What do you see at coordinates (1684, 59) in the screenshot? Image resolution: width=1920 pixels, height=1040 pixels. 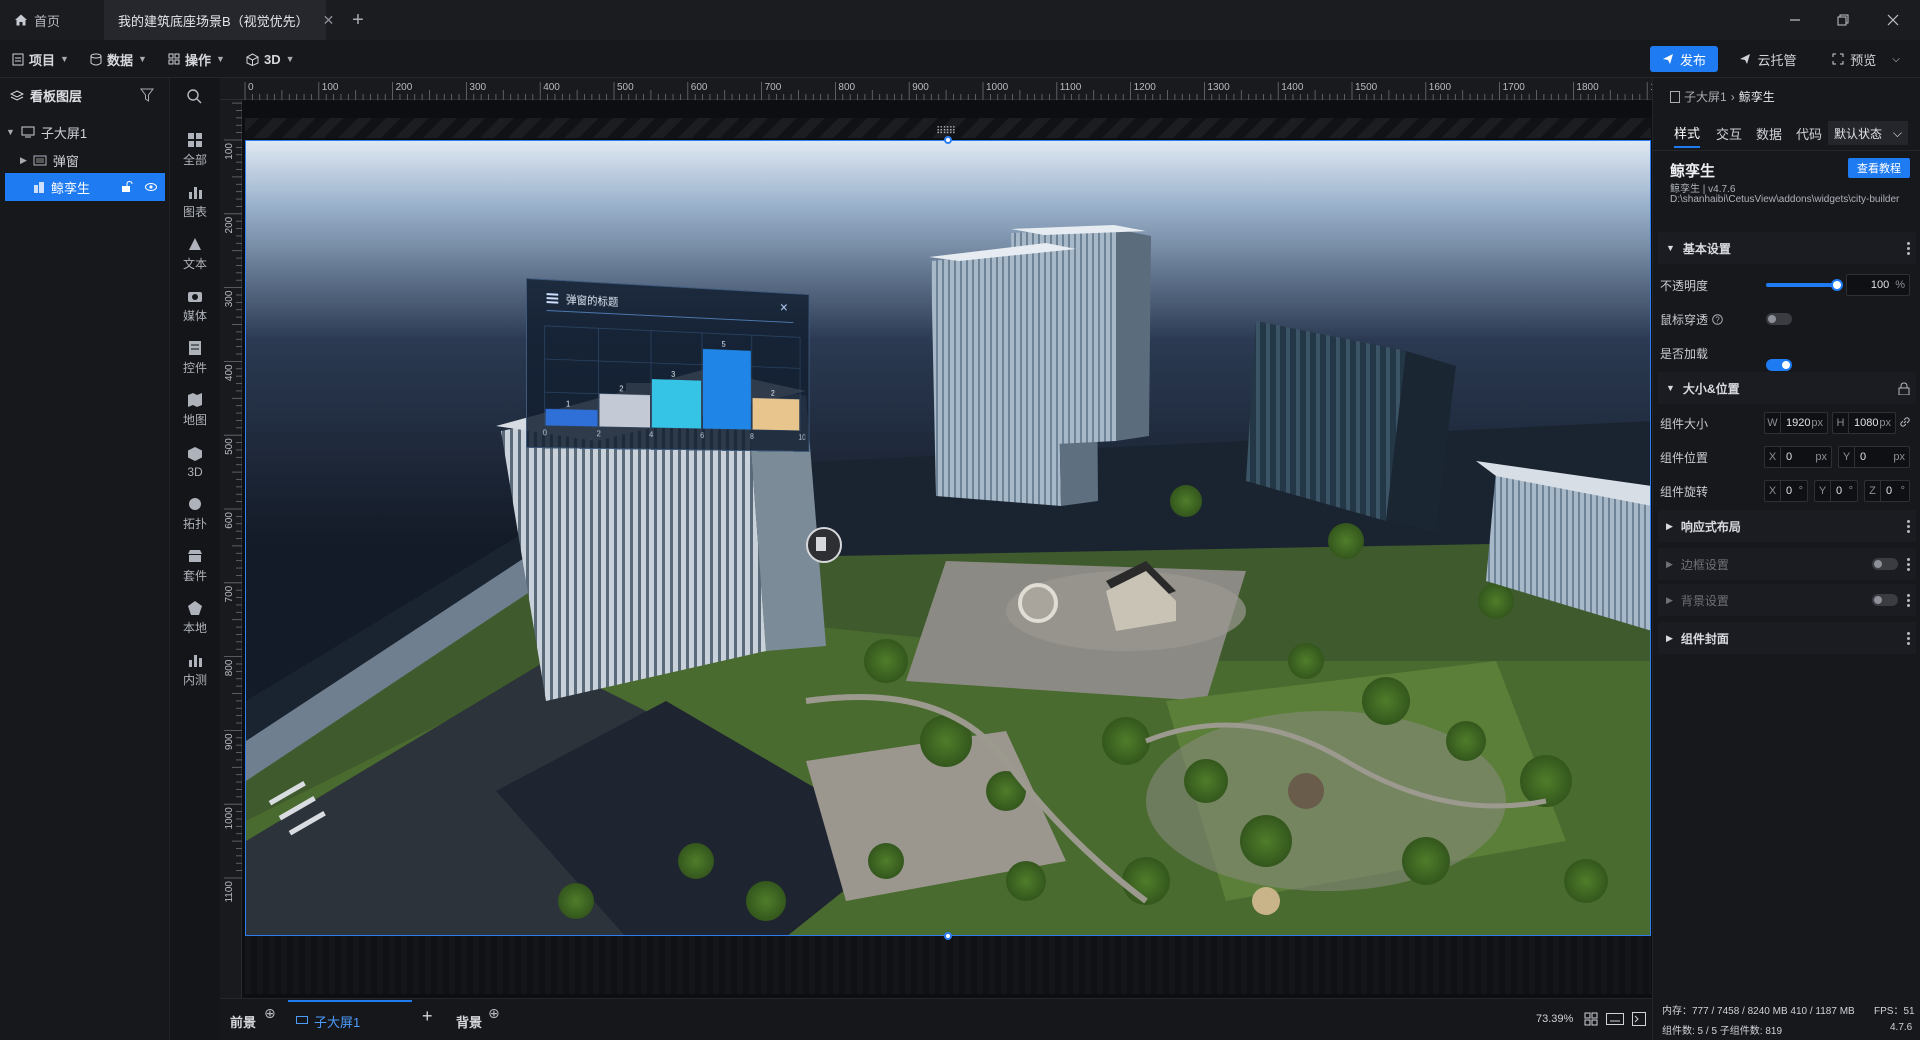 I see `publish-button: 发布` at bounding box center [1684, 59].